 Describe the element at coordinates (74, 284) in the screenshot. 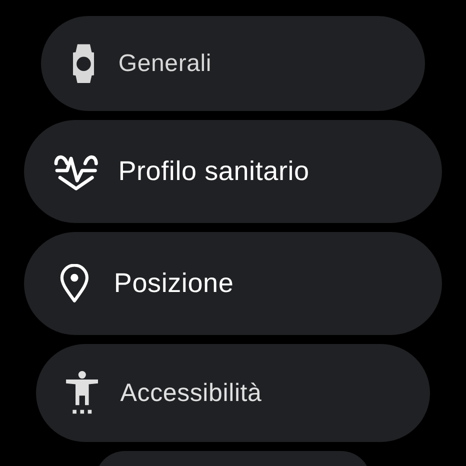

I see `location-pin-icon` at that location.